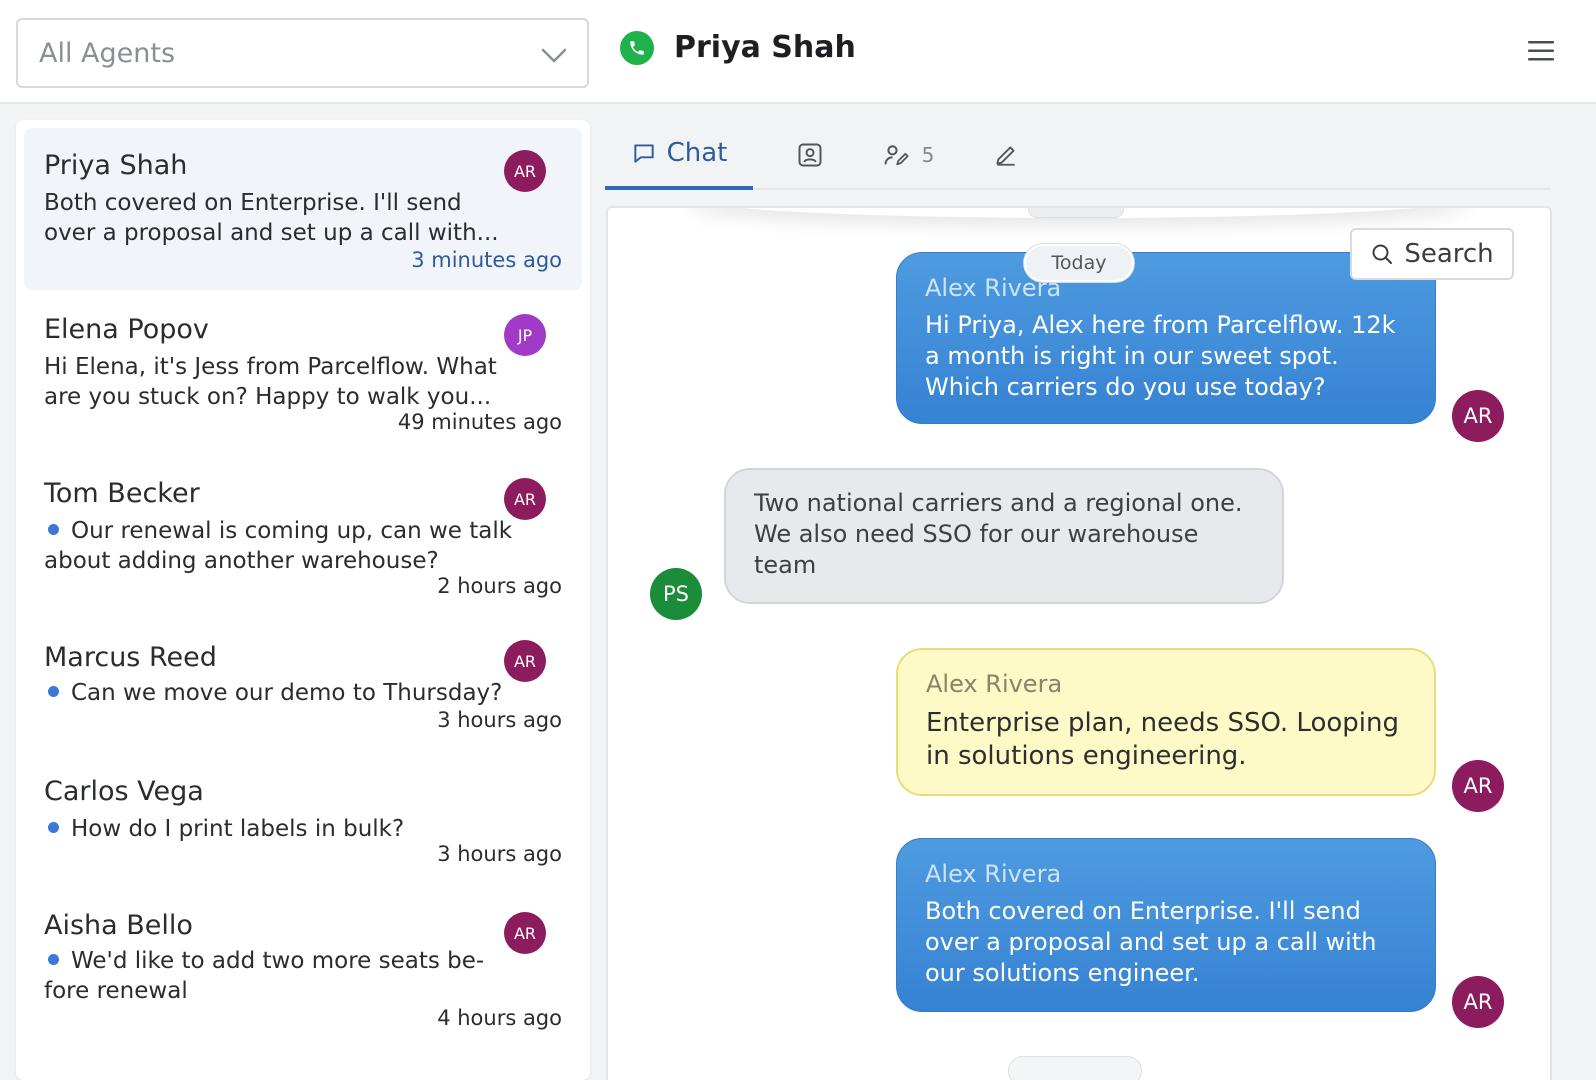 The height and width of the screenshot is (1080, 1596). What do you see at coordinates (499, 1018) in the screenshot?
I see `conversation-time: 4 hours ago` at bounding box center [499, 1018].